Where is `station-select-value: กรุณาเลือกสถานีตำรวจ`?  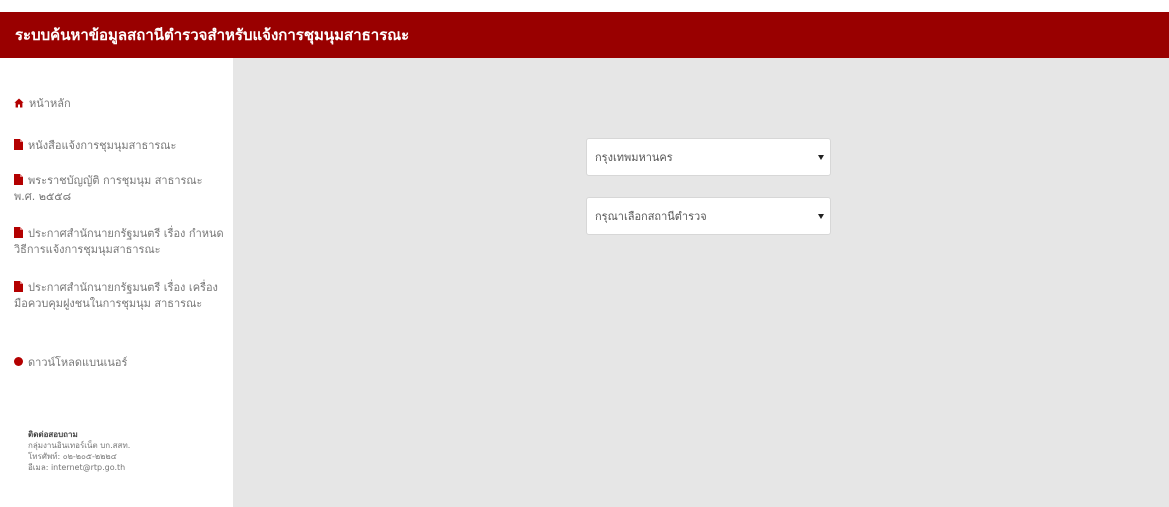 station-select-value: กรุณาเลือกสถานีตำรวจ is located at coordinates (651, 216).